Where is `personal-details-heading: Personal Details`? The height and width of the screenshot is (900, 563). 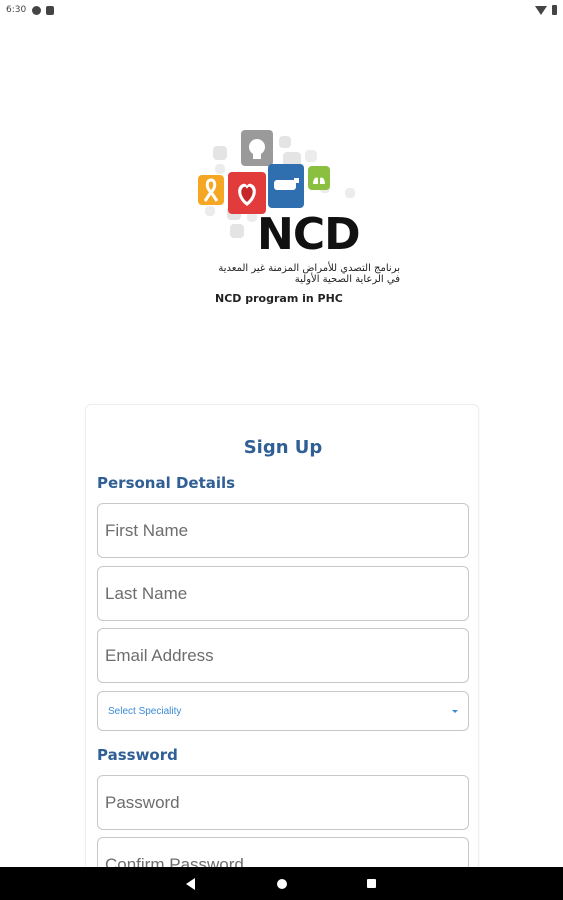
personal-details-heading: Personal Details is located at coordinates (166, 483).